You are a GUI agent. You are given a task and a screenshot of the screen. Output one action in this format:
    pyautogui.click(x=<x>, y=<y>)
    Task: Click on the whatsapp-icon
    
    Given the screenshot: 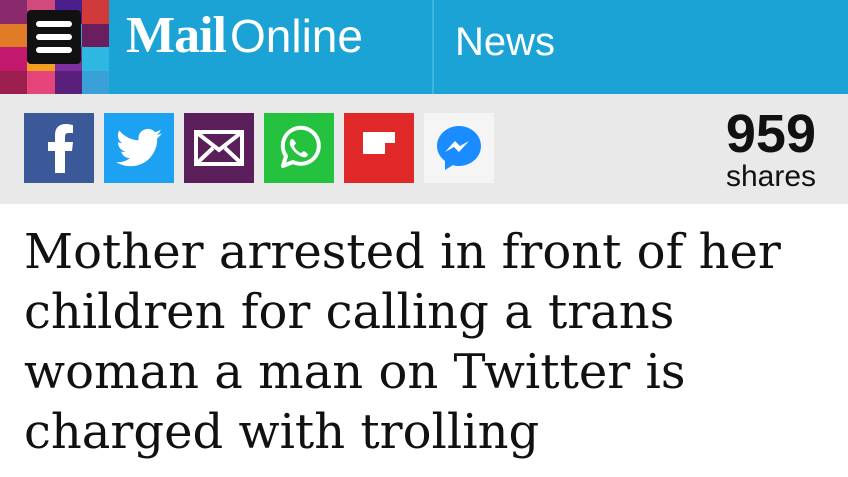 What is the action you would take?
    pyautogui.click(x=300, y=146)
    